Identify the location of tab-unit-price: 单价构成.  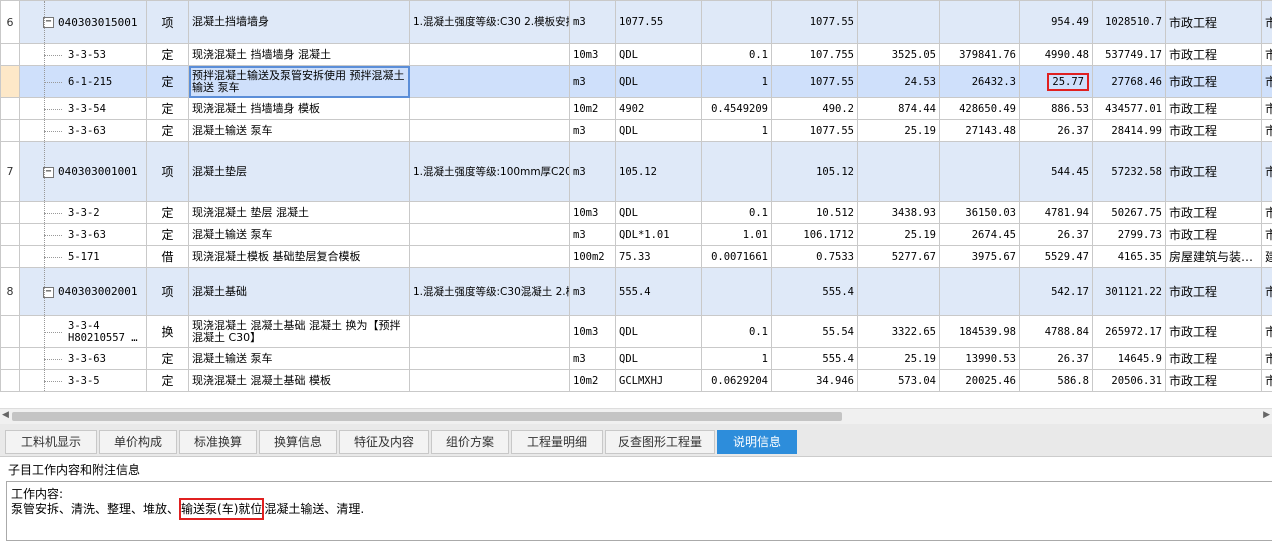
(138, 442).